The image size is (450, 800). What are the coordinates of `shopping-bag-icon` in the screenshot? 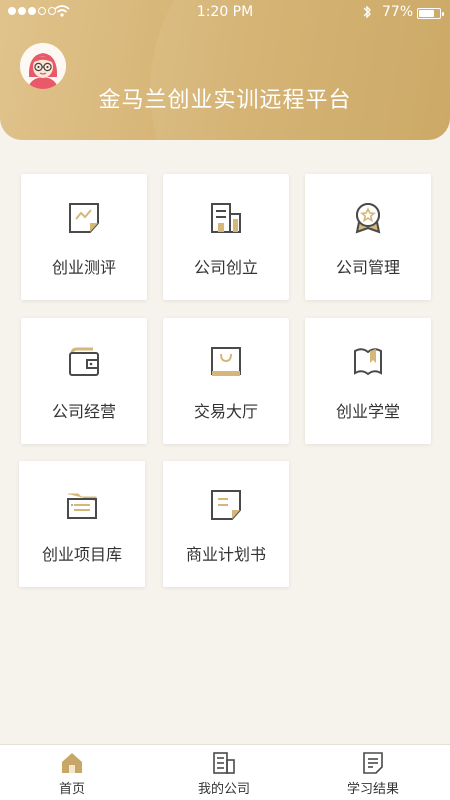 It's located at (226, 361).